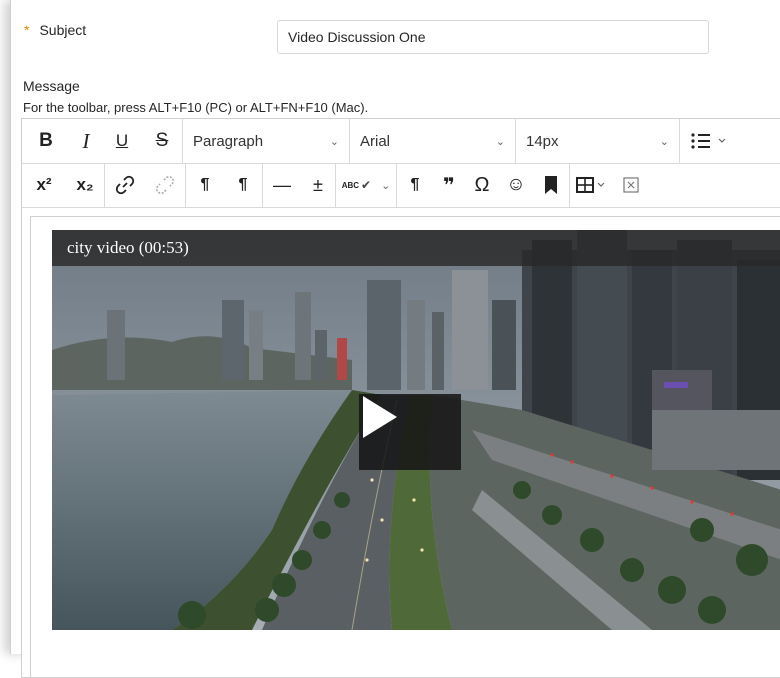 The width and height of the screenshot is (780, 678). I want to click on bullet-list-icon, so click(708, 141).